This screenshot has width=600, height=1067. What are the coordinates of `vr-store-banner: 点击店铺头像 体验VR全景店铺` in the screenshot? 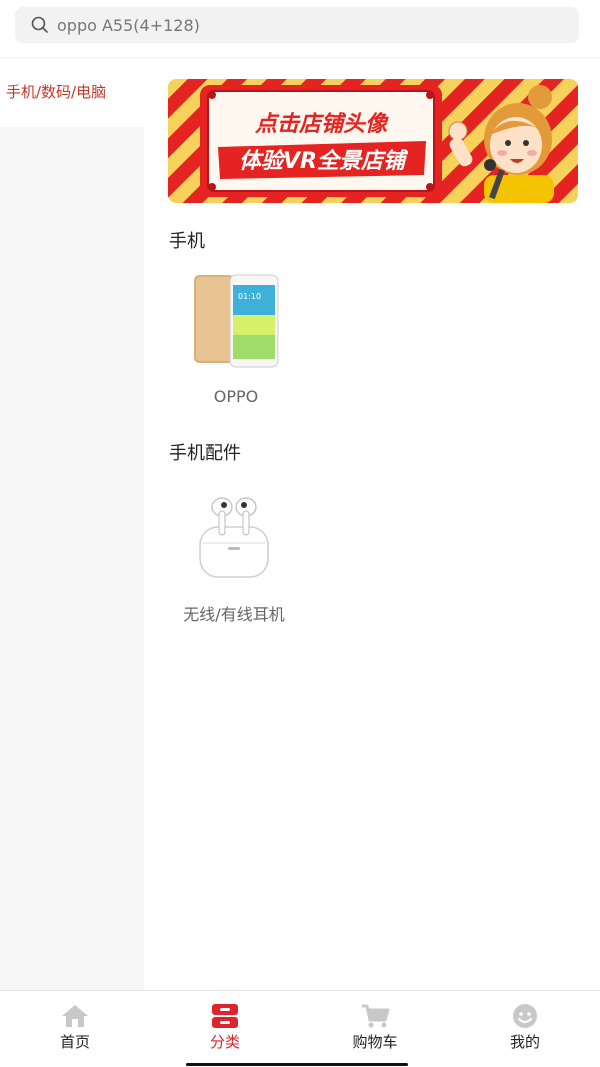 It's located at (373, 141).